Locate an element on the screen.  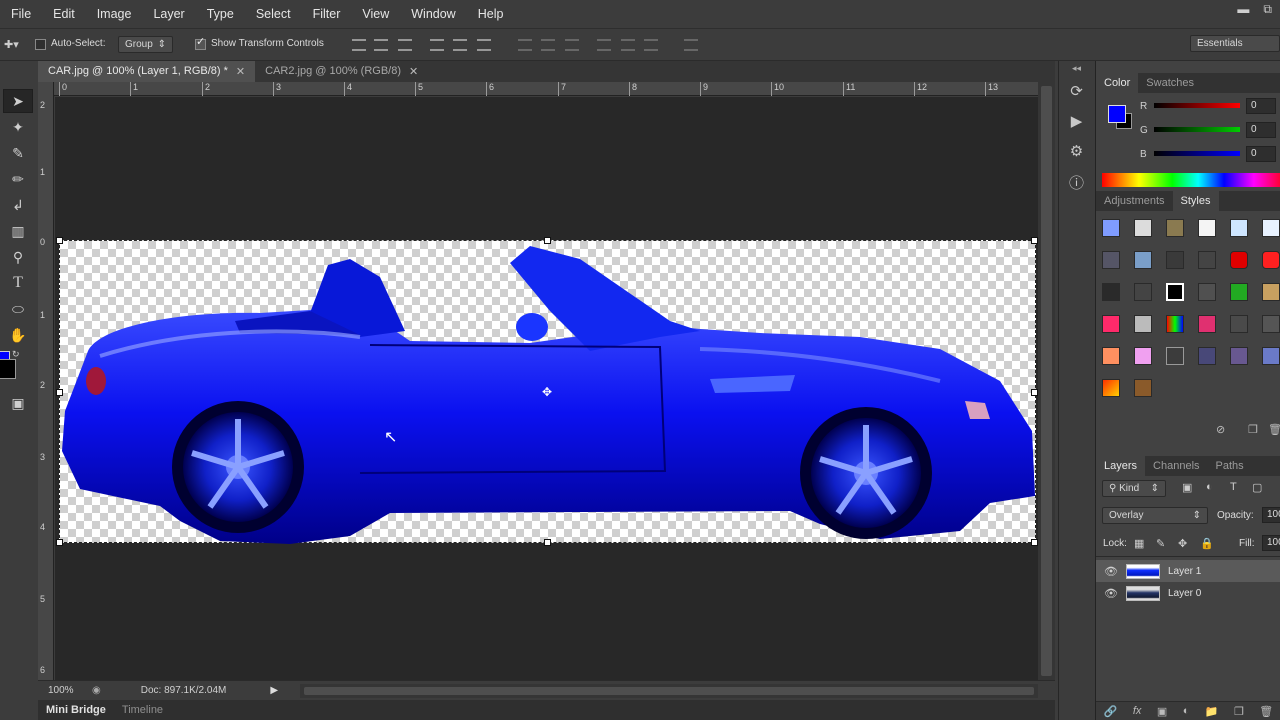
tab-swatches: Swatches is located at coordinates (1170, 83).